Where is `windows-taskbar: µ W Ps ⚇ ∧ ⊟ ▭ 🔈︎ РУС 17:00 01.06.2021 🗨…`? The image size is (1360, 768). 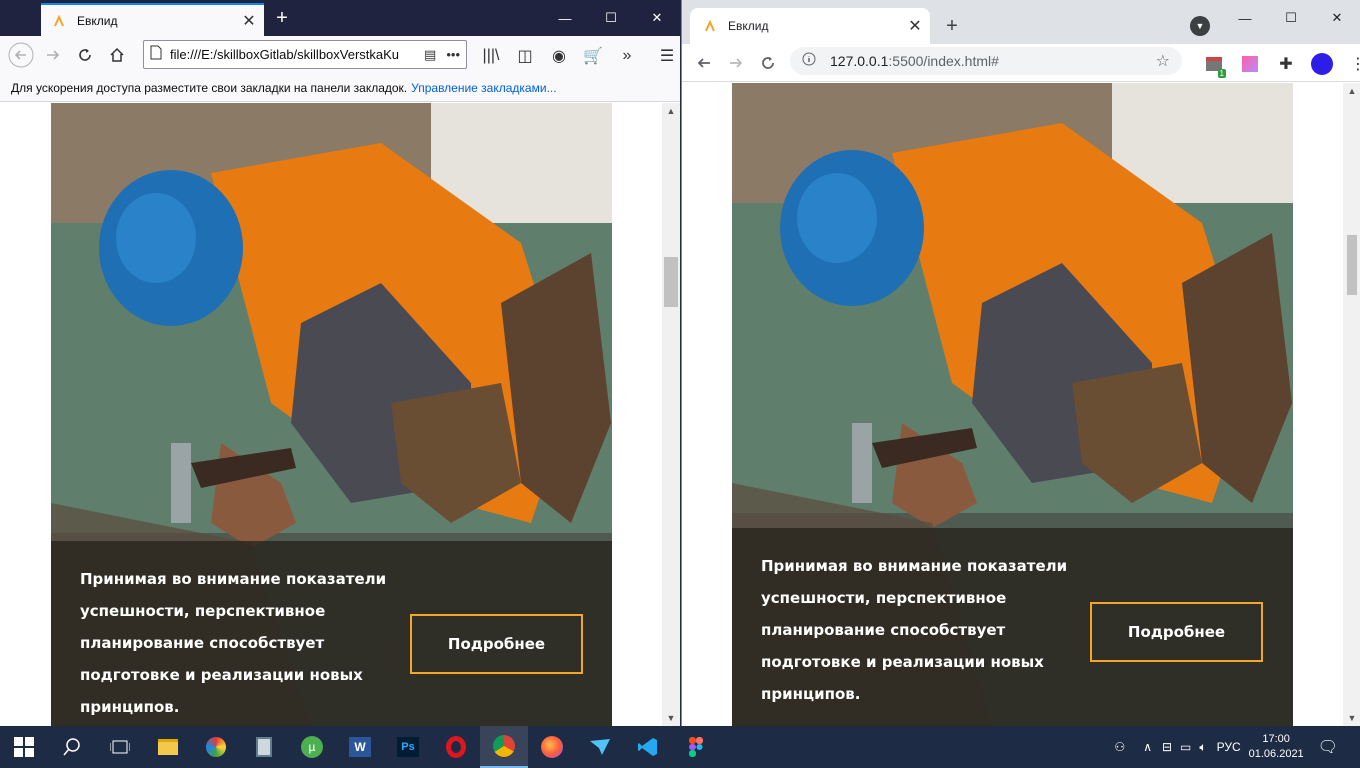
windows-taskbar: µ W Ps ⚇ ∧ ⊟ ▭ 🔈︎ РУС 17:00 01.06.2021 🗨… is located at coordinates (680, 747).